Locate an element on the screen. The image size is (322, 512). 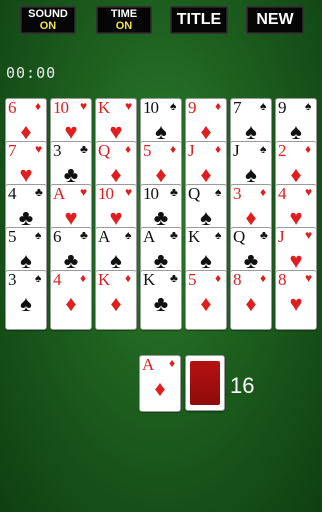
tableau-card: 3 ♠ ♠ is located at coordinates (26, 300).